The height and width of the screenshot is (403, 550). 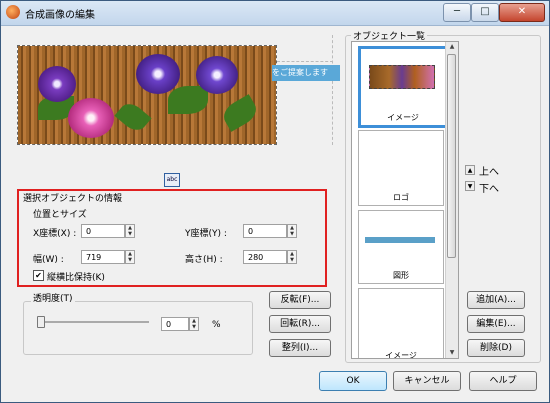 What do you see at coordinates (172, 180) in the screenshot?
I see `text-toggle-button: abc` at bounding box center [172, 180].